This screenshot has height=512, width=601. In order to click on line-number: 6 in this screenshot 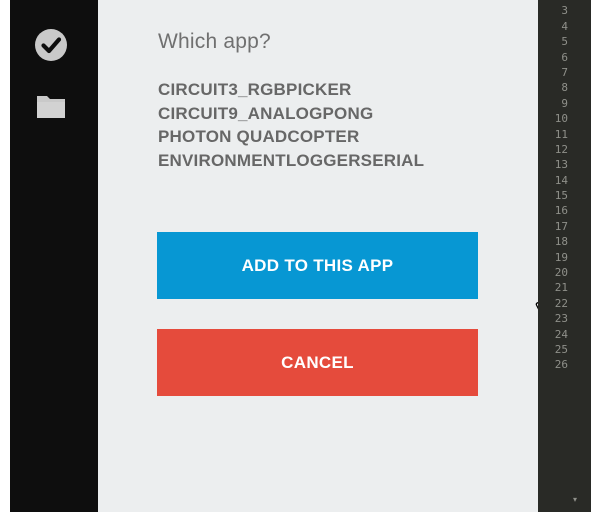, I will do `click(564, 57)`.